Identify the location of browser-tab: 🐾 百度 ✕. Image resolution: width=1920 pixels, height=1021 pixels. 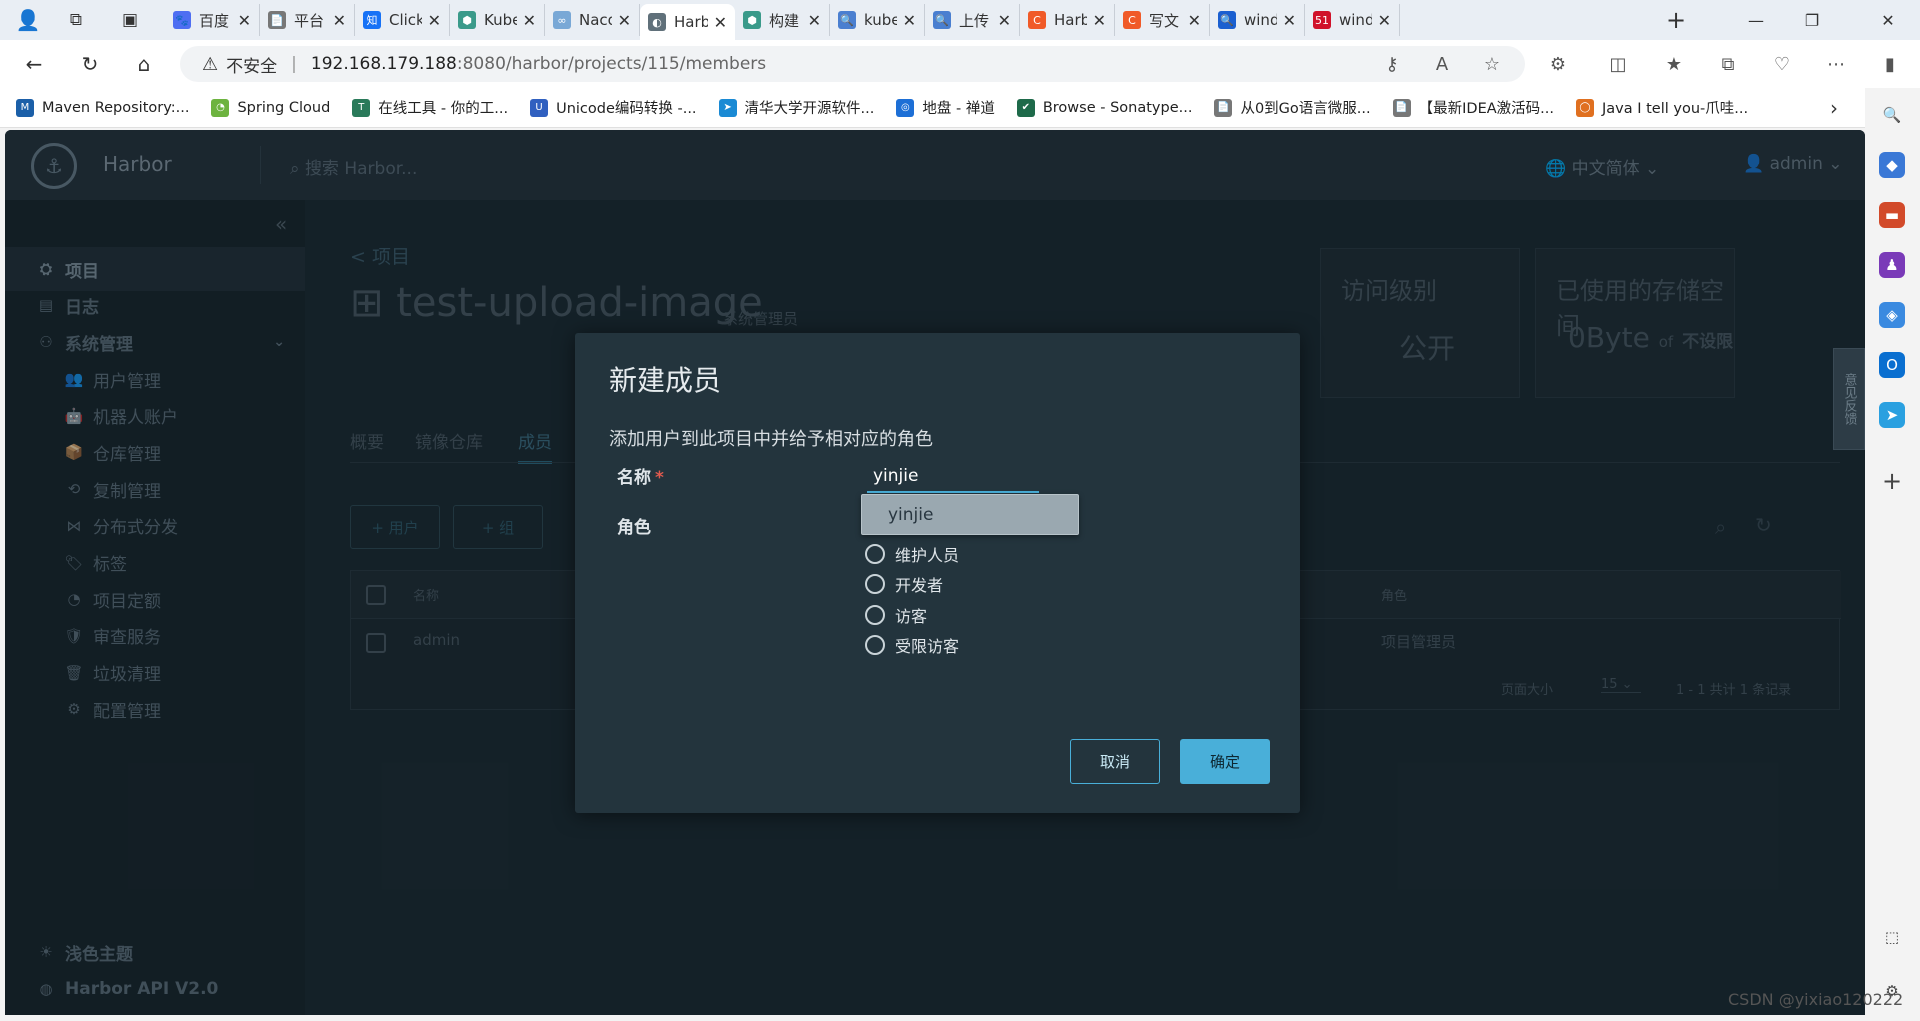
(212, 20).